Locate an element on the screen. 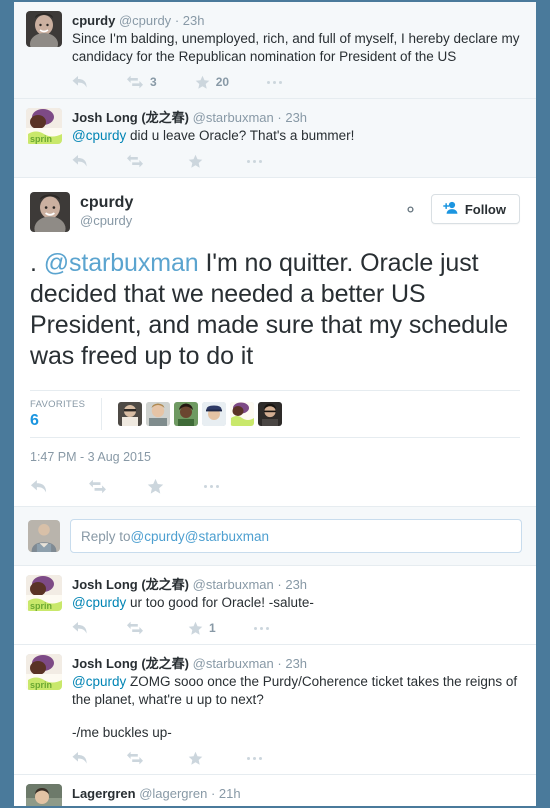  author-name: Lagergren is located at coordinates (104, 793).